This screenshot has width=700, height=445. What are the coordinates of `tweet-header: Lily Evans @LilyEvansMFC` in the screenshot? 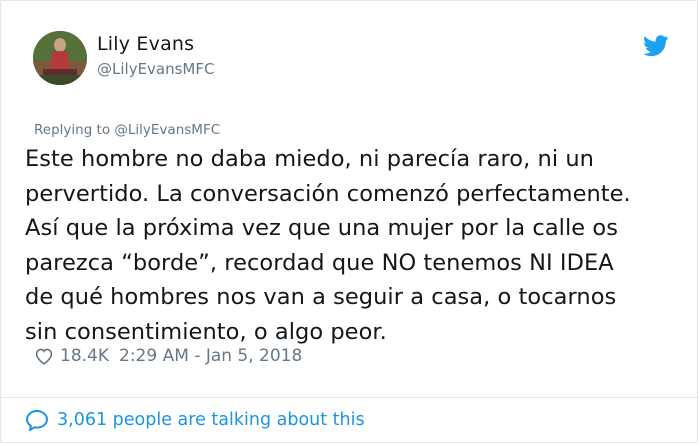 It's located at (353, 61).